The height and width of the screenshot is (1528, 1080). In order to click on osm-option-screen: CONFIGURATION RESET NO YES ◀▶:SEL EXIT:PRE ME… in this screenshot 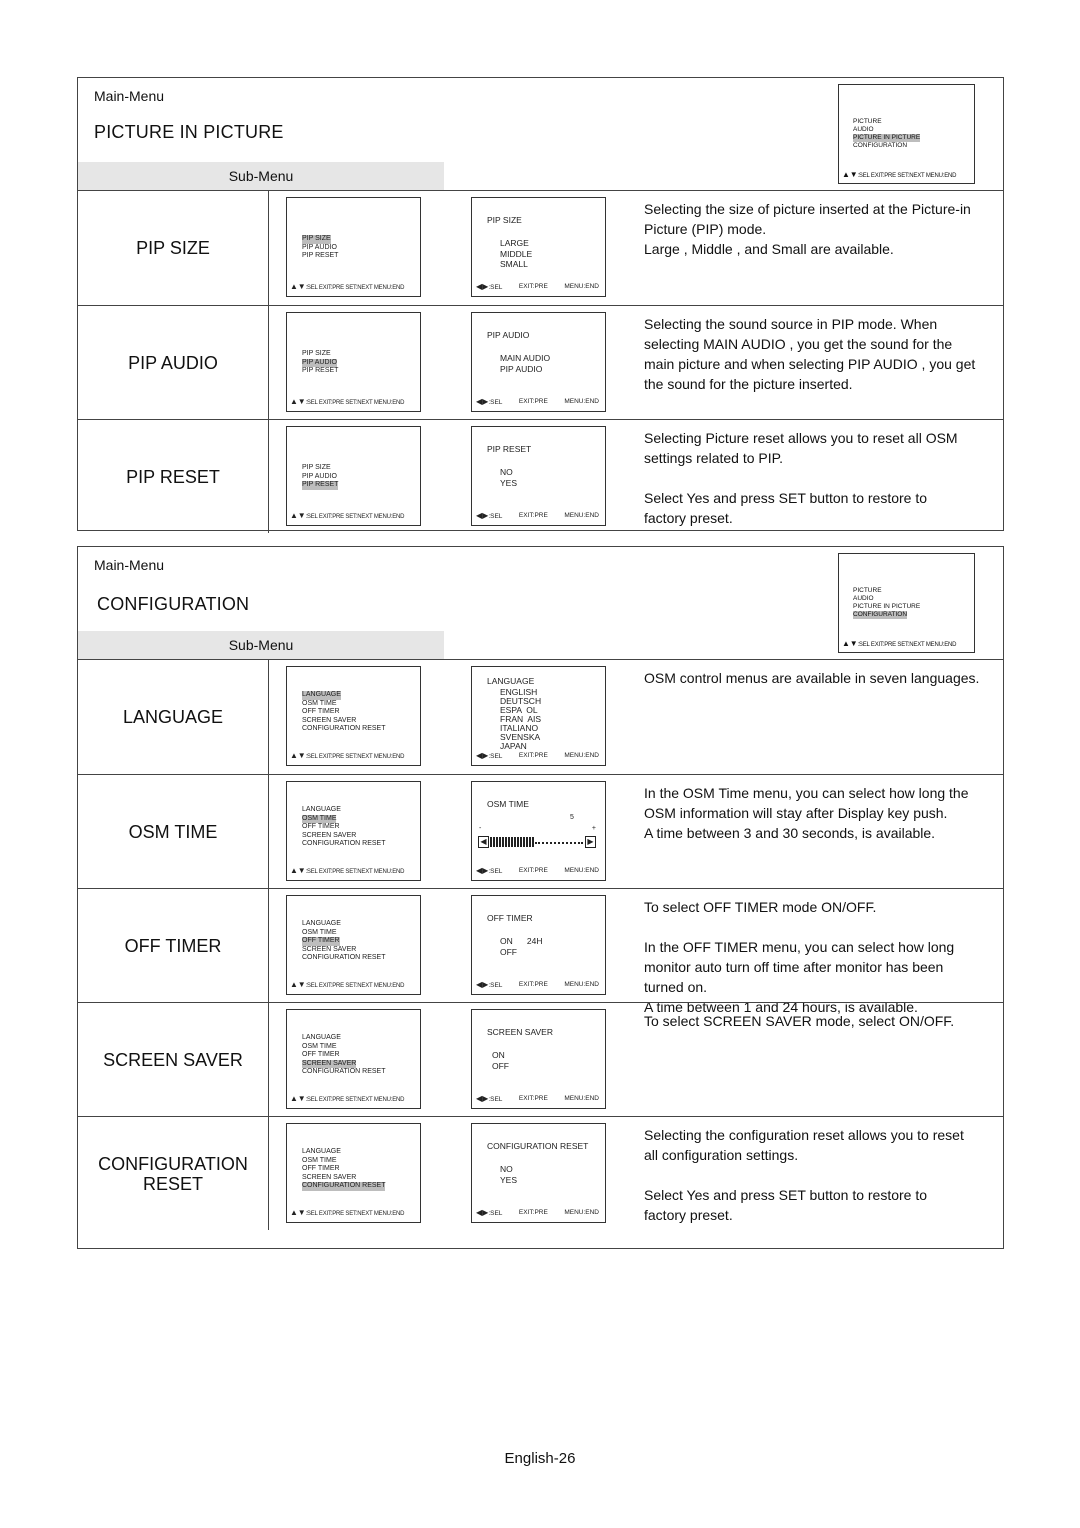, I will do `click(538, 1173)`.